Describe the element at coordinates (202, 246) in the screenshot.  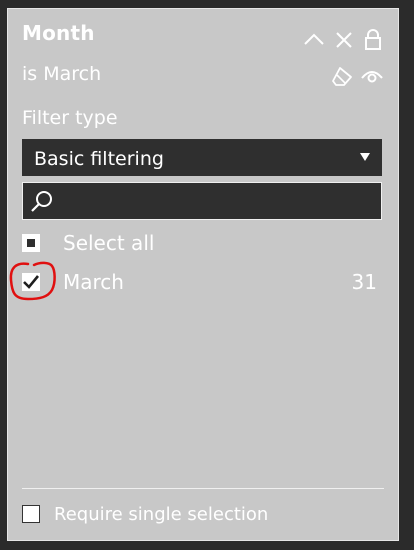
I see `list-item-select-all: Select all` at that location.